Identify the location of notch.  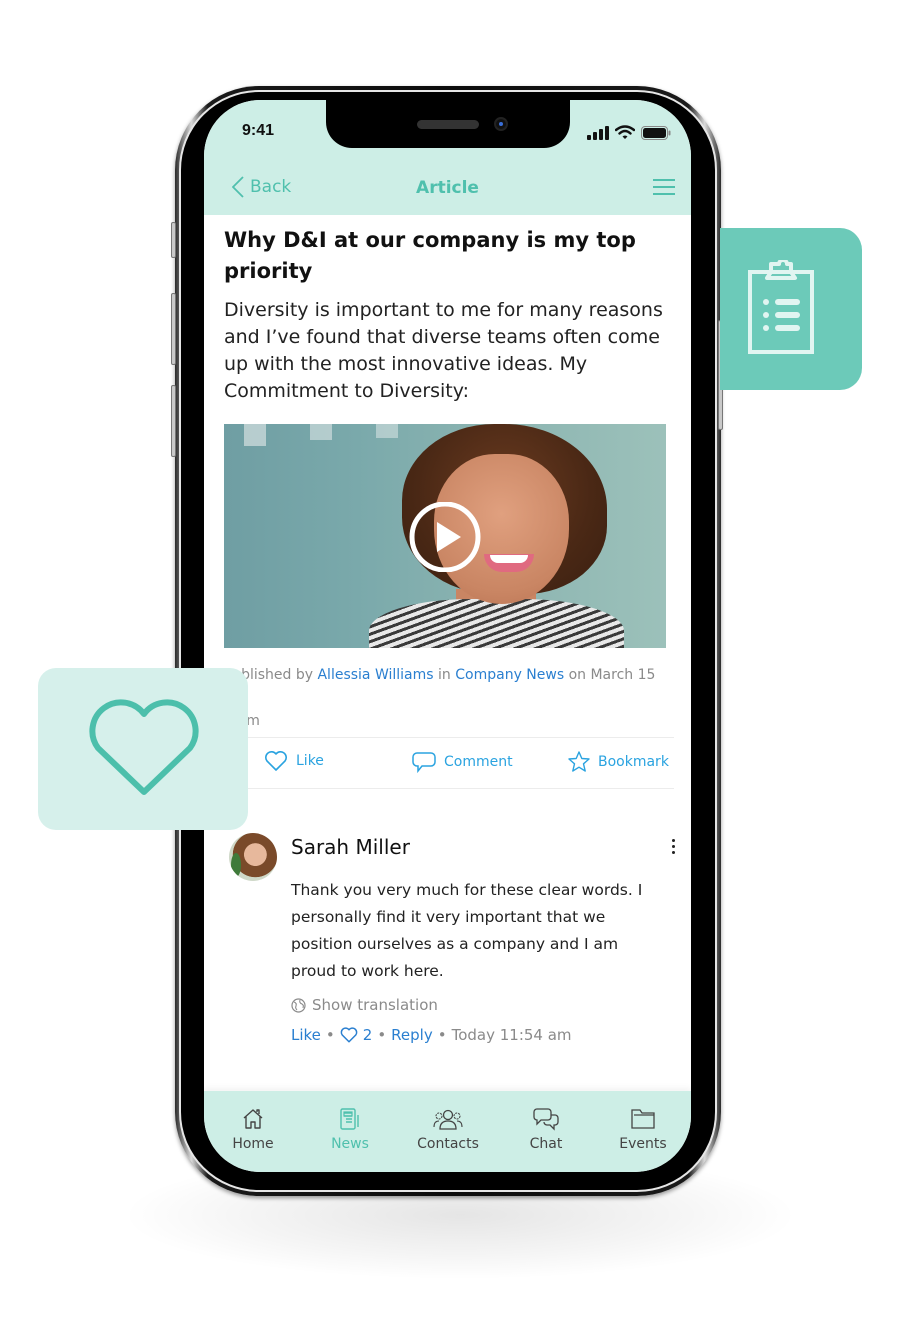
(448, 124).